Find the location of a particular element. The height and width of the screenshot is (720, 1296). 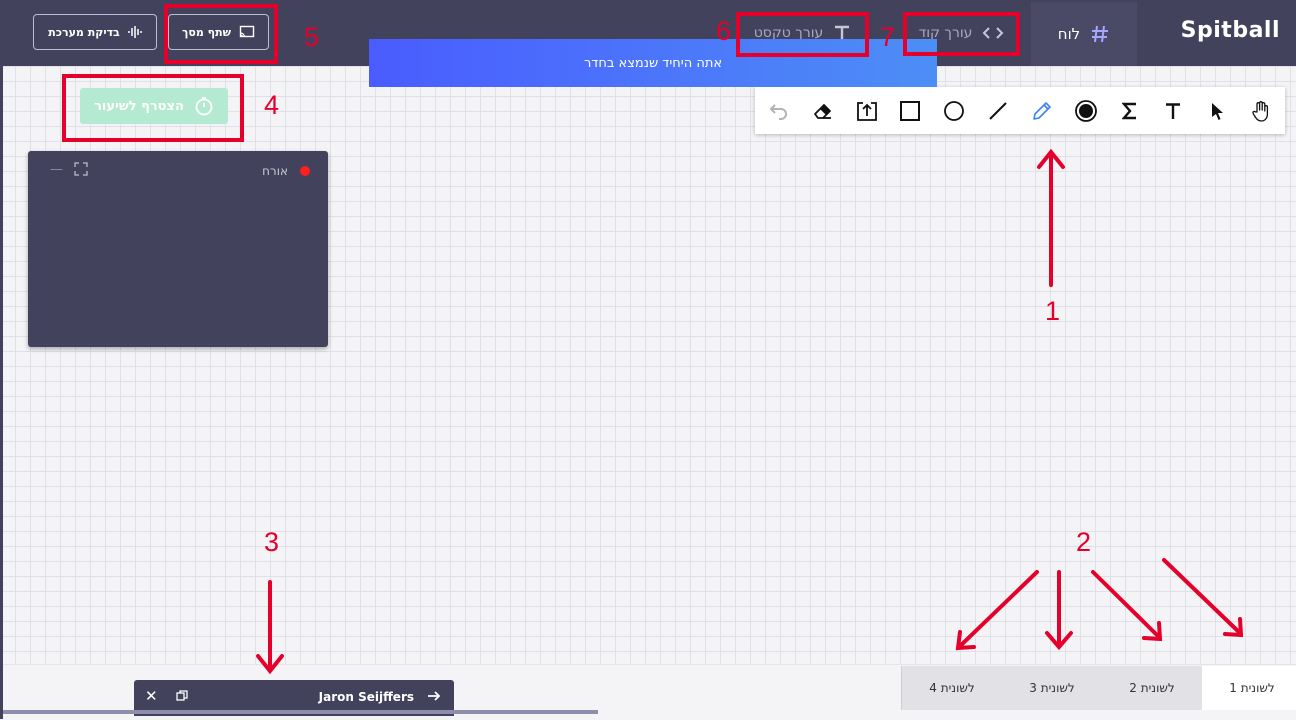

share-screen-label: שתף מסך is located at coordinates (206, 32).